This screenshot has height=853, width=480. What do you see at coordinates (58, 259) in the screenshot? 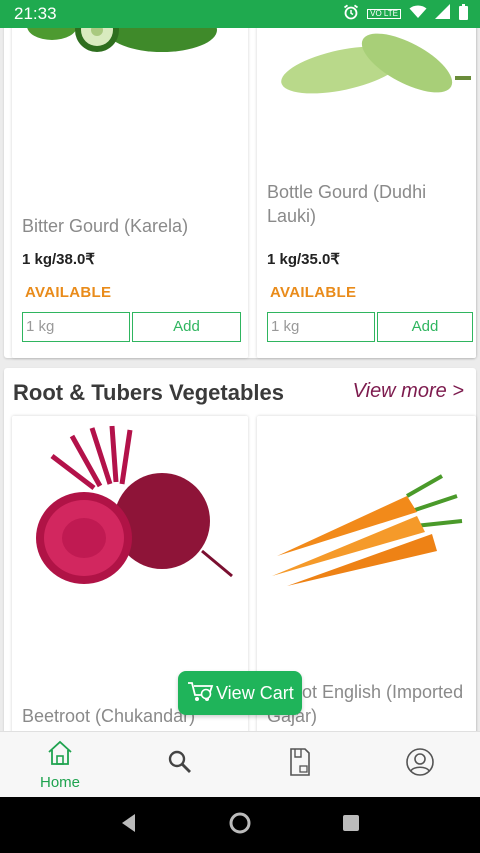
I see `product-price: 1 kg/38.0₹` at bounding box center [58, 259].